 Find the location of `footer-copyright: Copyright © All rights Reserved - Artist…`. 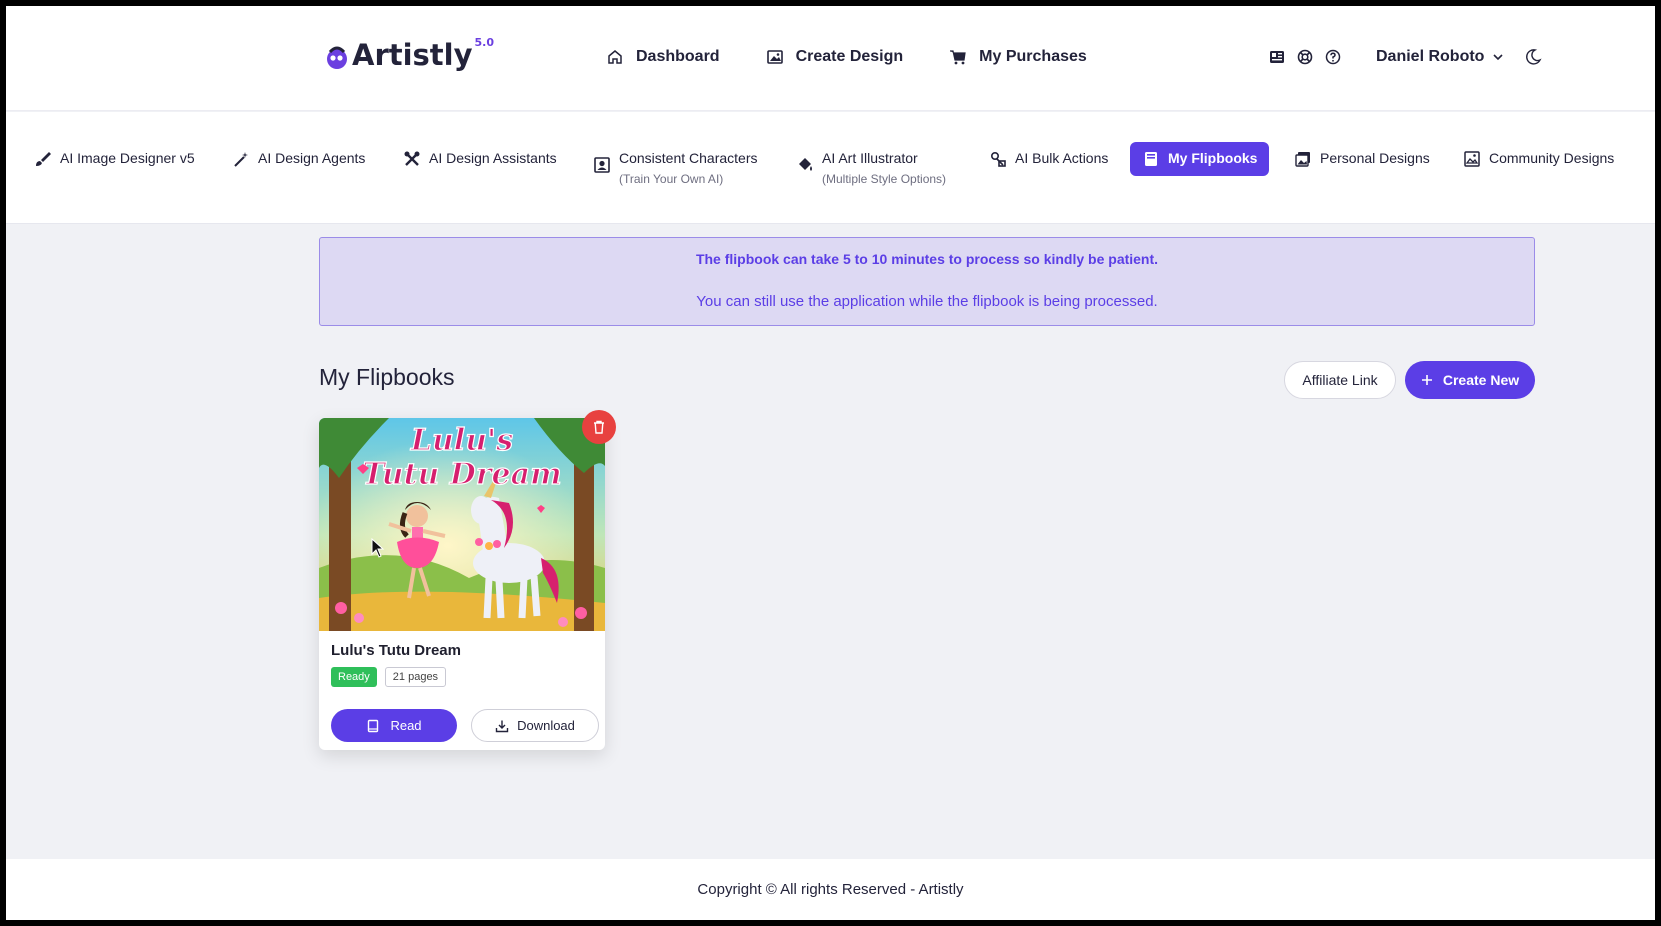

footer-copyright: Copyright © All rights Reserved - Artist… is located at coordinates (830, 889).